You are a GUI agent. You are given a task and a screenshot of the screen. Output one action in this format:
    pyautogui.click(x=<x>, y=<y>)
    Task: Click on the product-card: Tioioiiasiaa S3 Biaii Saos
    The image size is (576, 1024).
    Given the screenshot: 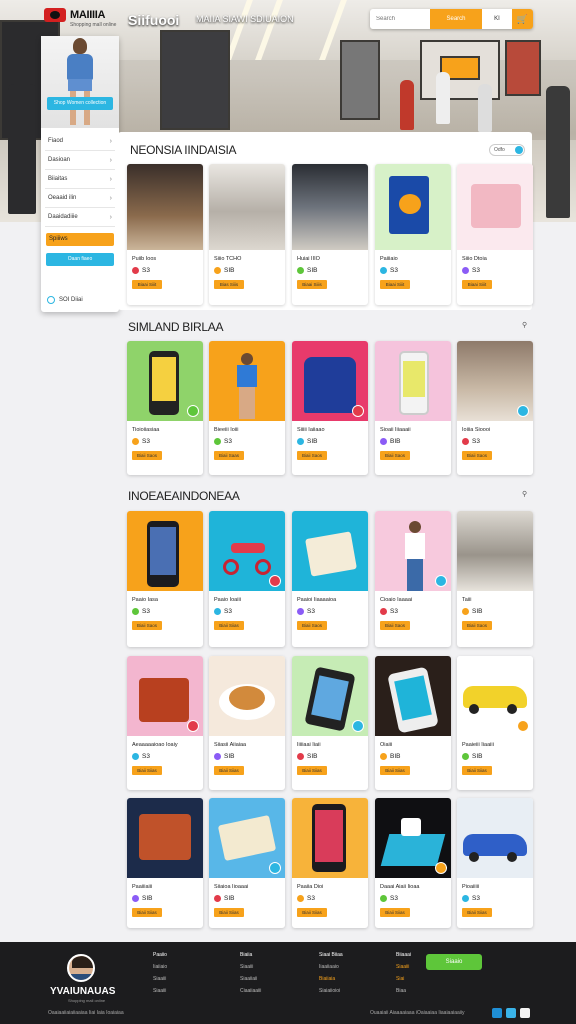 What is the action you would take?
    pyautogui.click(x=165, y=408)
    